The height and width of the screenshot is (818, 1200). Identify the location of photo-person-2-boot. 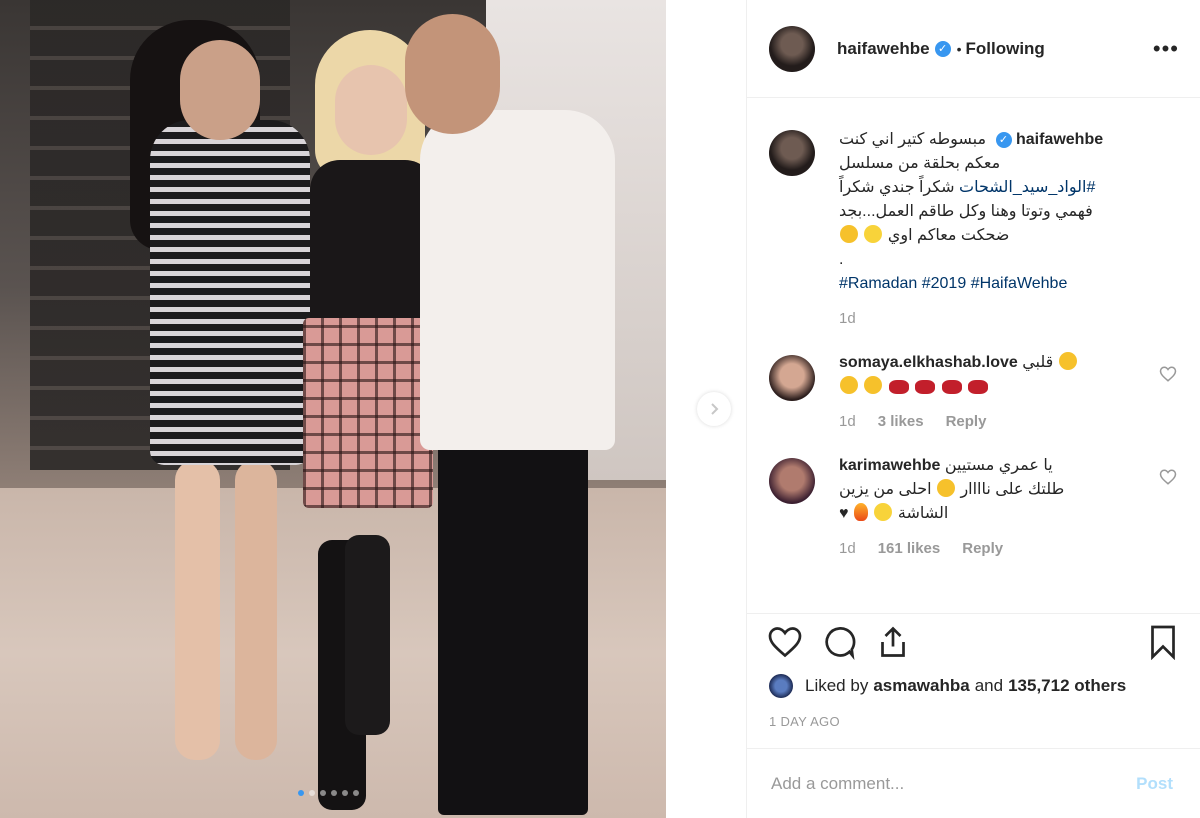
(367, 635).